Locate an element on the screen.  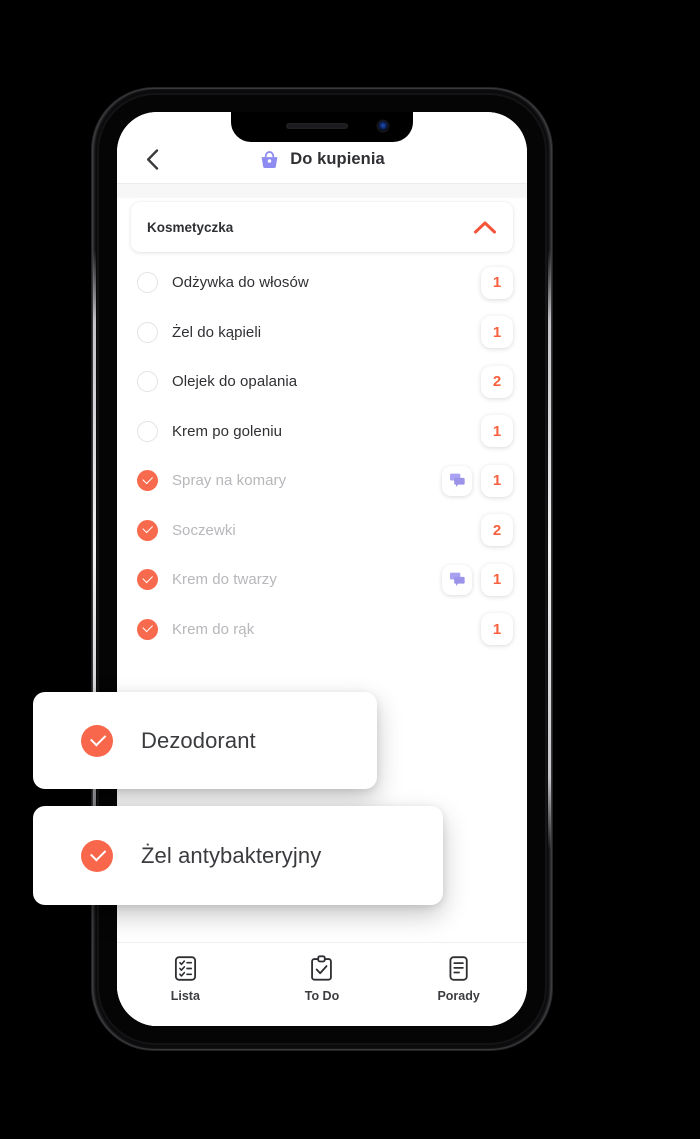
page-title: Do kupienia is located at coordinates (337, 159).